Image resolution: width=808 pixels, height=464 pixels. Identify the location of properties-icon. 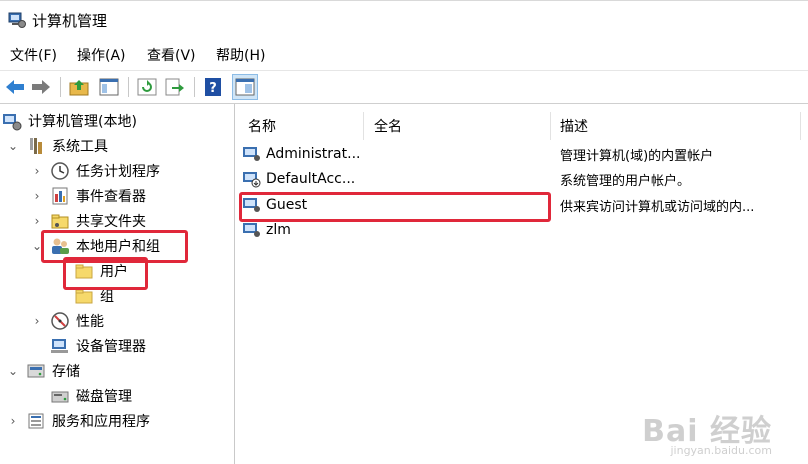
(245, 87).